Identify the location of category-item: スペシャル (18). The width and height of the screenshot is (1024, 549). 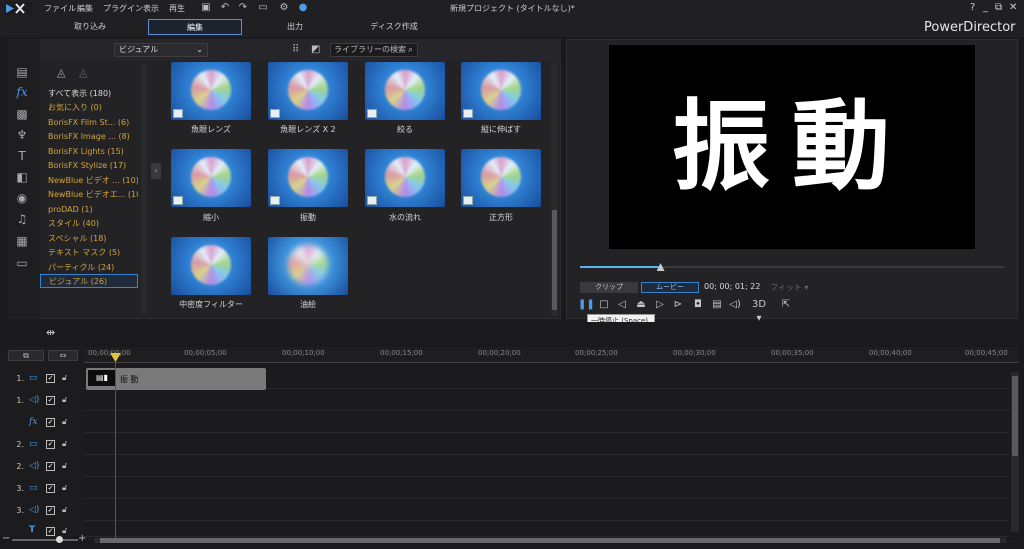
(89, 239).